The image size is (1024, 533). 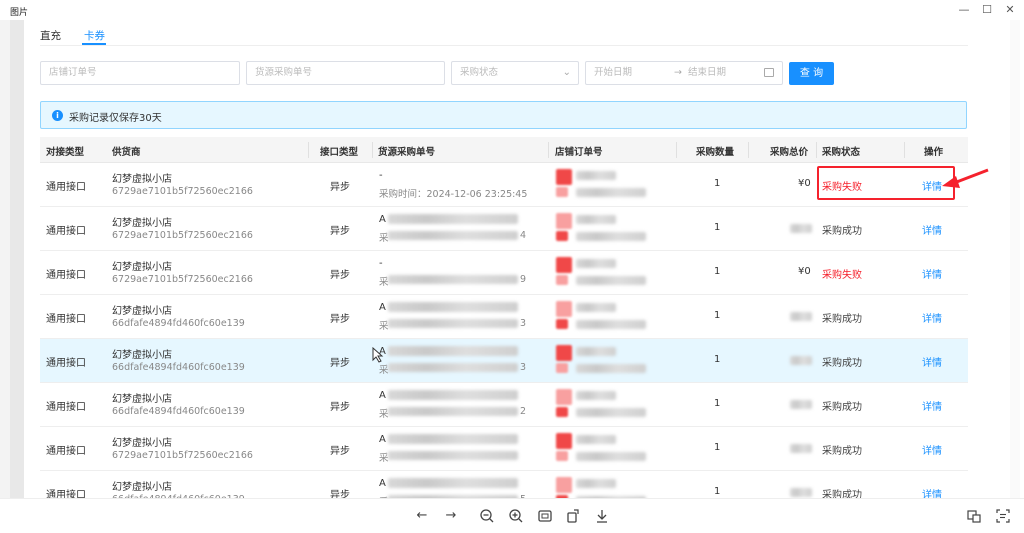 What do you see at coordinates (974, 516) in the screenshot?
I see `translate-icon` at bounding box center [974, 516].